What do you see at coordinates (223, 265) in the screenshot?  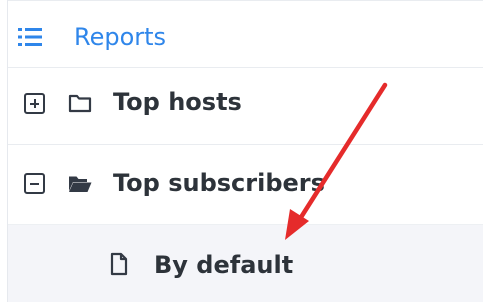 I see `tree-item-label: By default` at bounding box center [223, 265].